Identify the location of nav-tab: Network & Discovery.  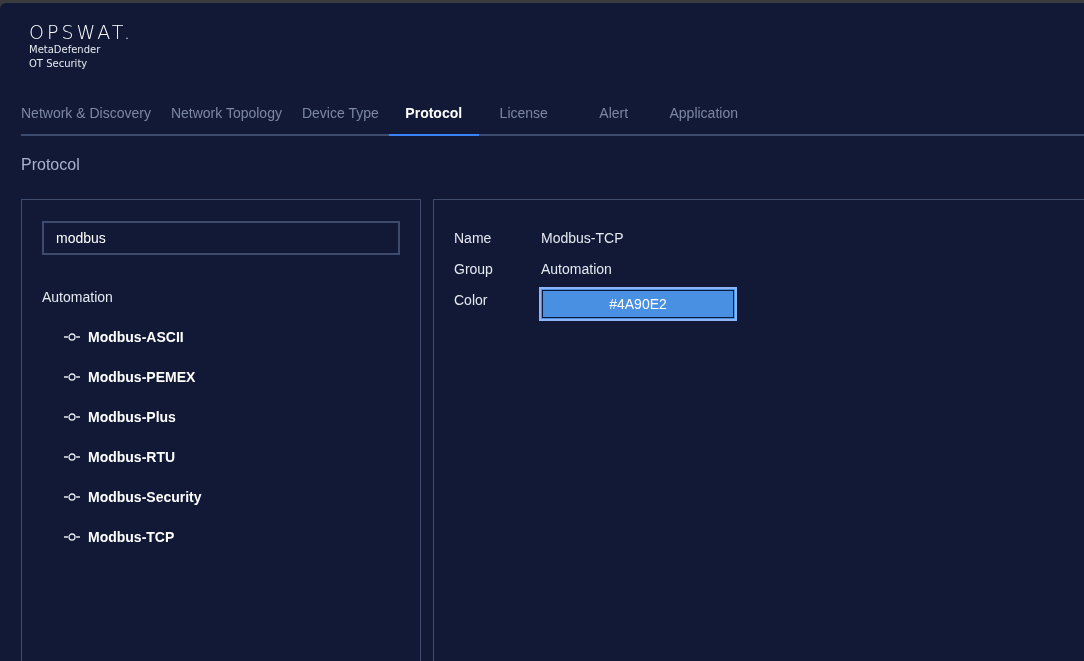
(91, 114).